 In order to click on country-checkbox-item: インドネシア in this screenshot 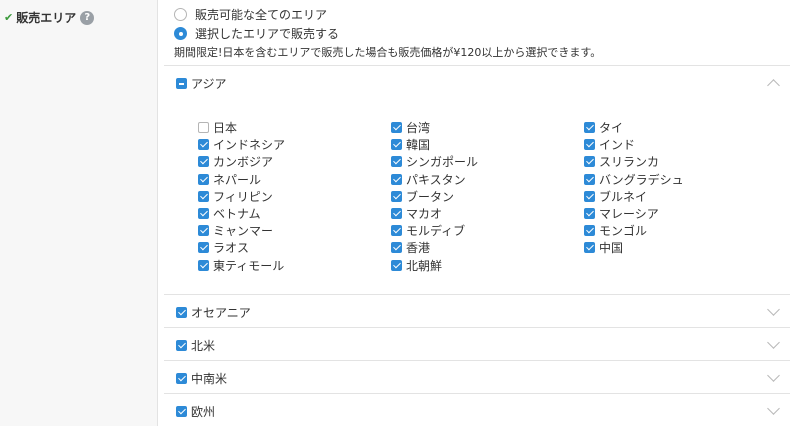, I will do `click(241, 144)`.